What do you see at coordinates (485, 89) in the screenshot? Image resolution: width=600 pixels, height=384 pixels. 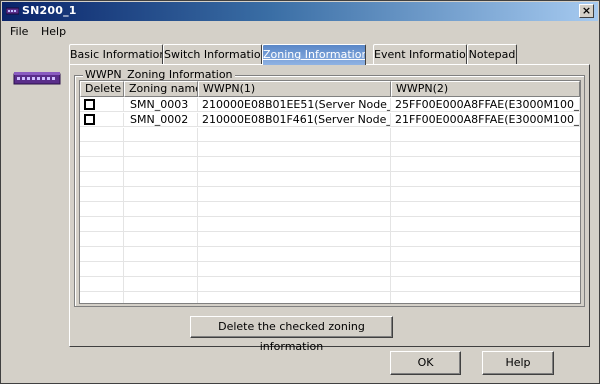 I see `header-wwpn2: WWPN(2)` at bounding box center [485, 89].